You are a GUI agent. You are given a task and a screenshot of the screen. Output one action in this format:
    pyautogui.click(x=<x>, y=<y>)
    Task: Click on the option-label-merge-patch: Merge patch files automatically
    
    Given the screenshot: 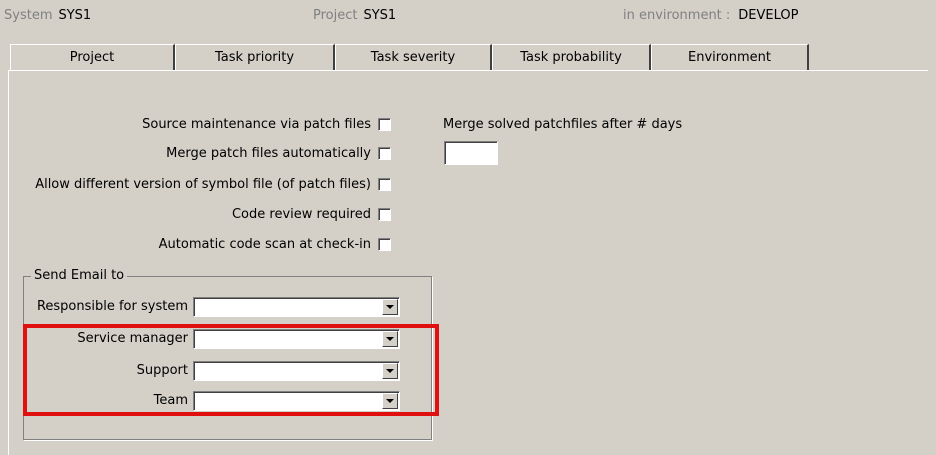 What is the action you would take?
    pyautogui.click(x=268, y=153)
    